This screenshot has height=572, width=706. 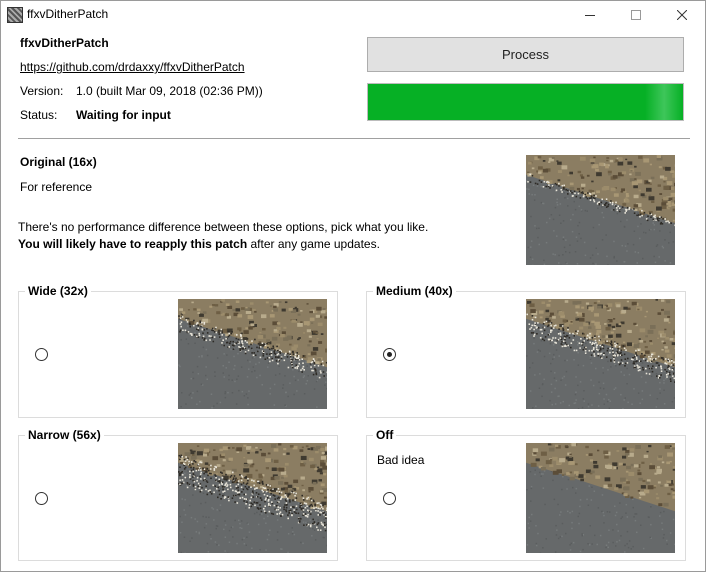 What do you see at coordinates (42, 91) in the screenshot?
I see `version-label: Version:` at bounding box center [42, 91].